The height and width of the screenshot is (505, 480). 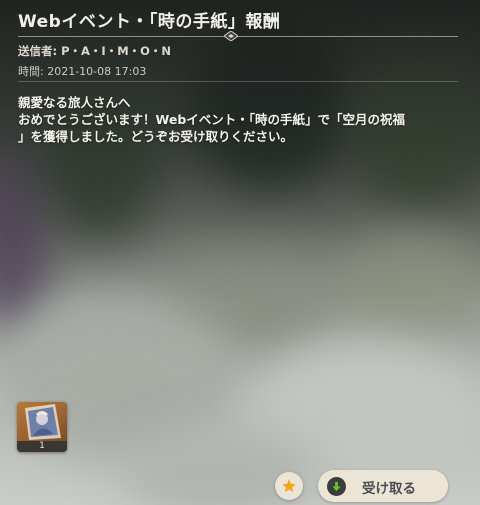 I want to click on mail-time: 時間: 2021-10-08 17:03, so click(x=82, y=71).